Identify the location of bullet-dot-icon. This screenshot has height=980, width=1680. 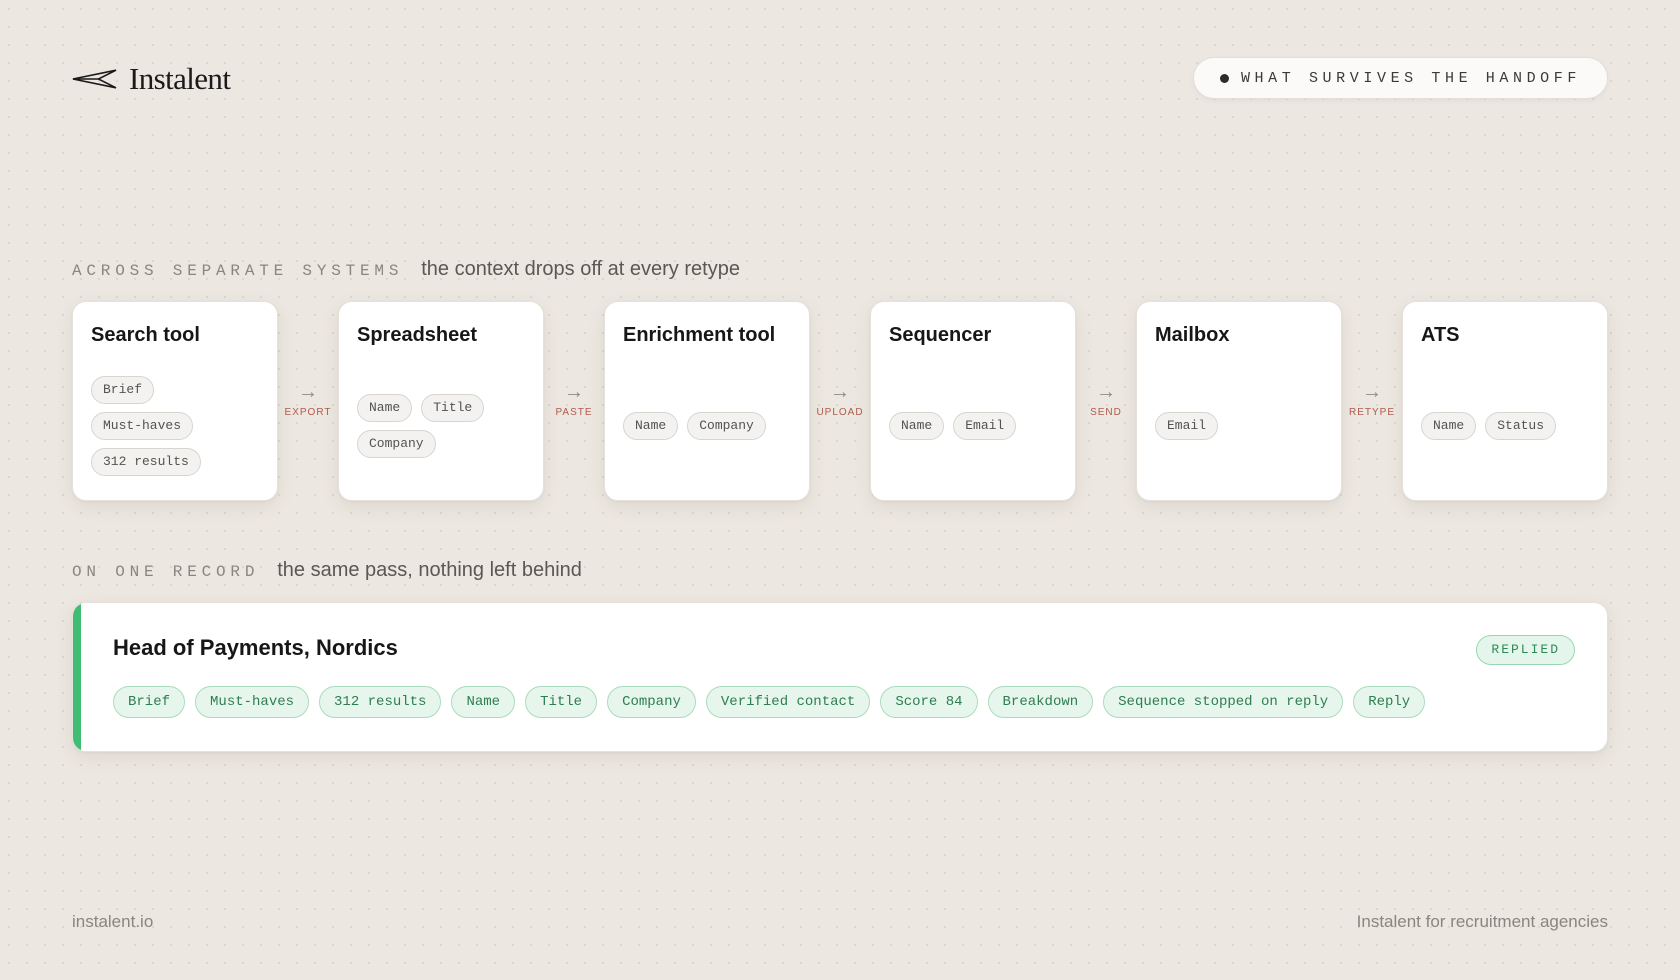
(1224, 78).